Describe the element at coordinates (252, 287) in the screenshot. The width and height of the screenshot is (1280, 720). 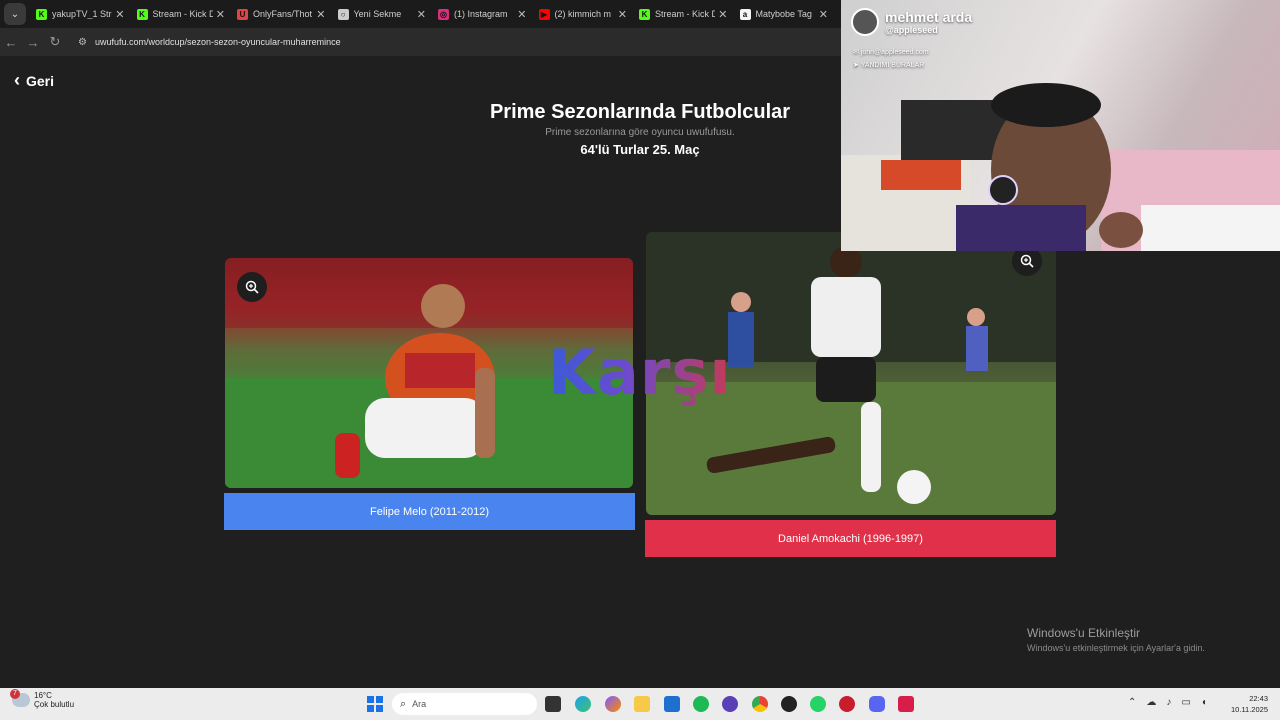
I see `zoom-in-icon` at that location.